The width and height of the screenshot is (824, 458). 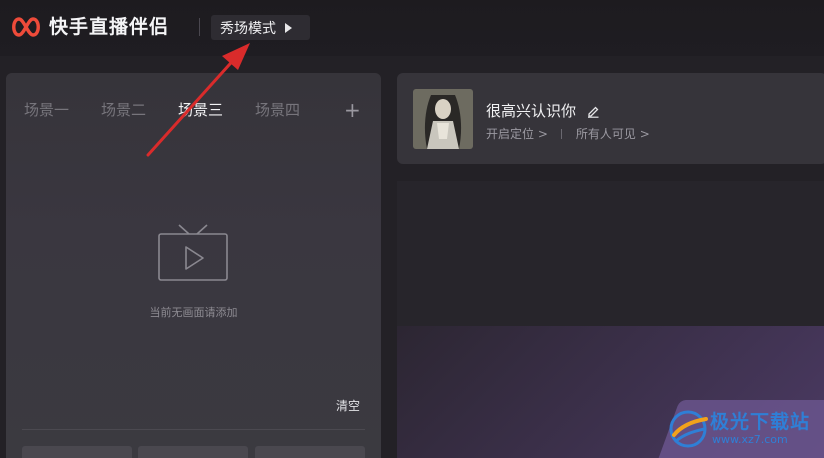 I want to click on app-name: 快手直播伴侣, so click(x=109, y=27).